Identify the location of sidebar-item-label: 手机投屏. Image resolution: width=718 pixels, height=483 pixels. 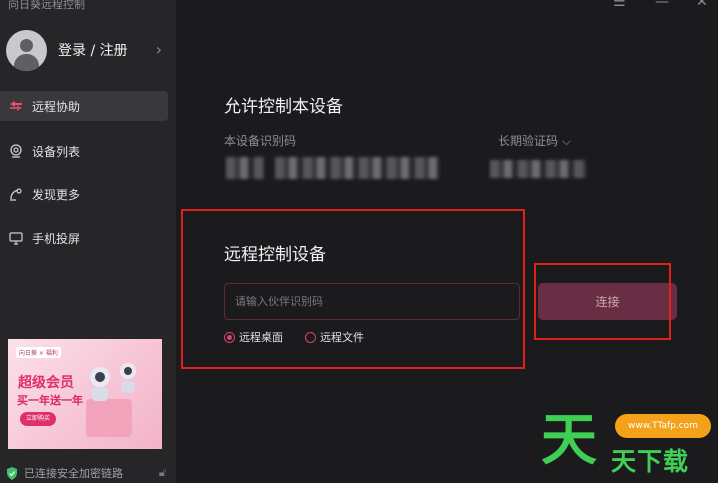
(56, 238).